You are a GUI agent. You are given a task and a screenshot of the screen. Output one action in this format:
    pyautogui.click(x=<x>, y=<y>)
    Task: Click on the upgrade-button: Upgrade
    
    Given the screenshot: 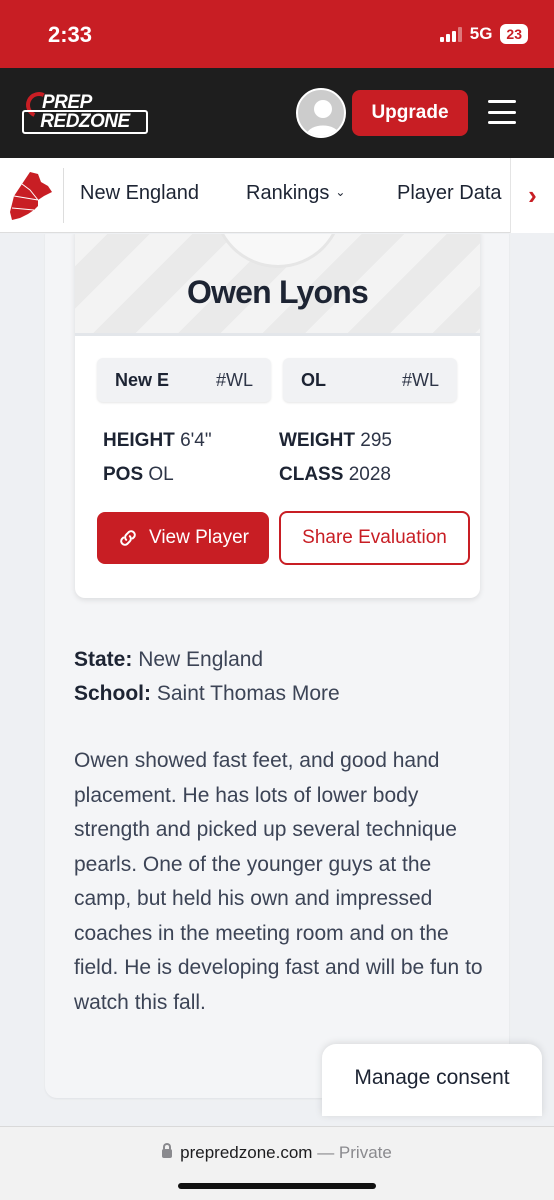 What is the action you would take?
    pyautogui.click(x=410, y=113)
    